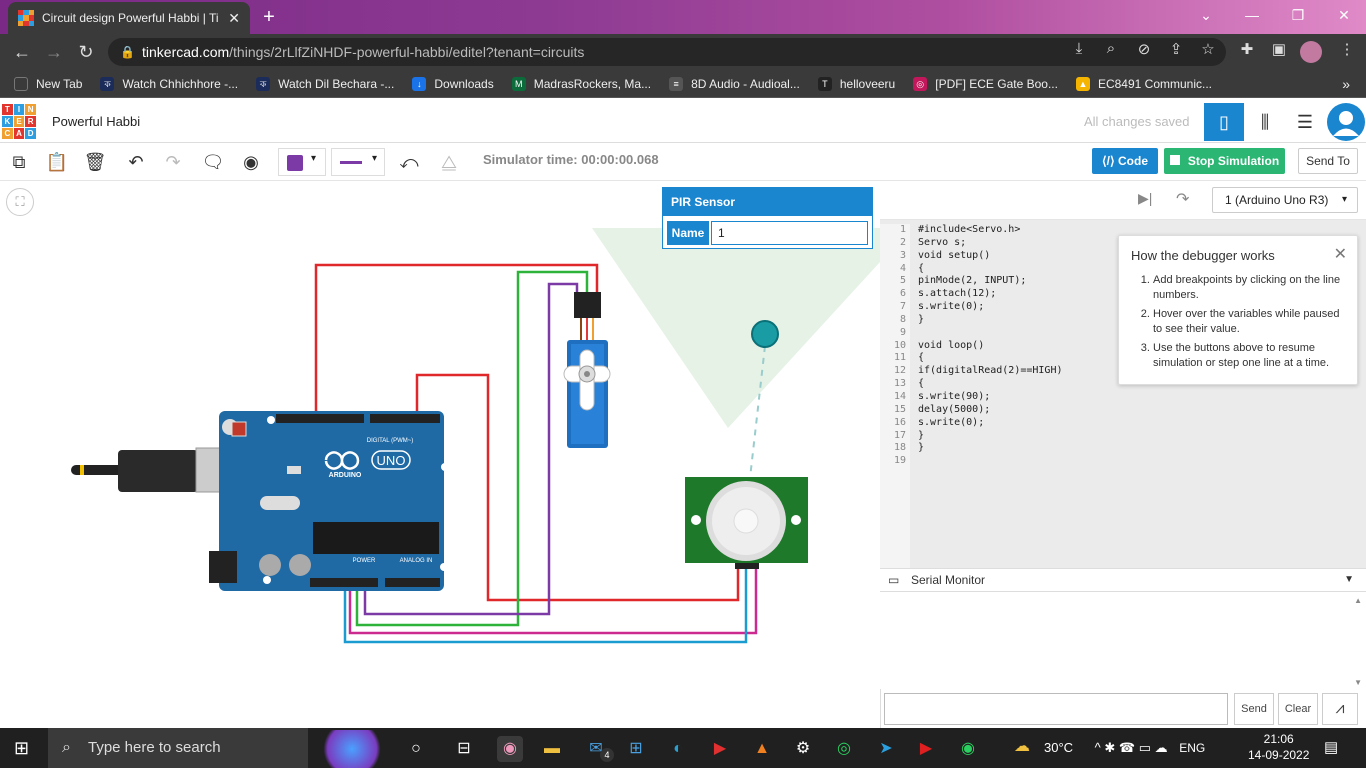 The width and height of the screenshot is (1366, 768). Describe the element at coordinates (1145, 198) in the screenshot. I see `resume-icon: ▶|` at that location.